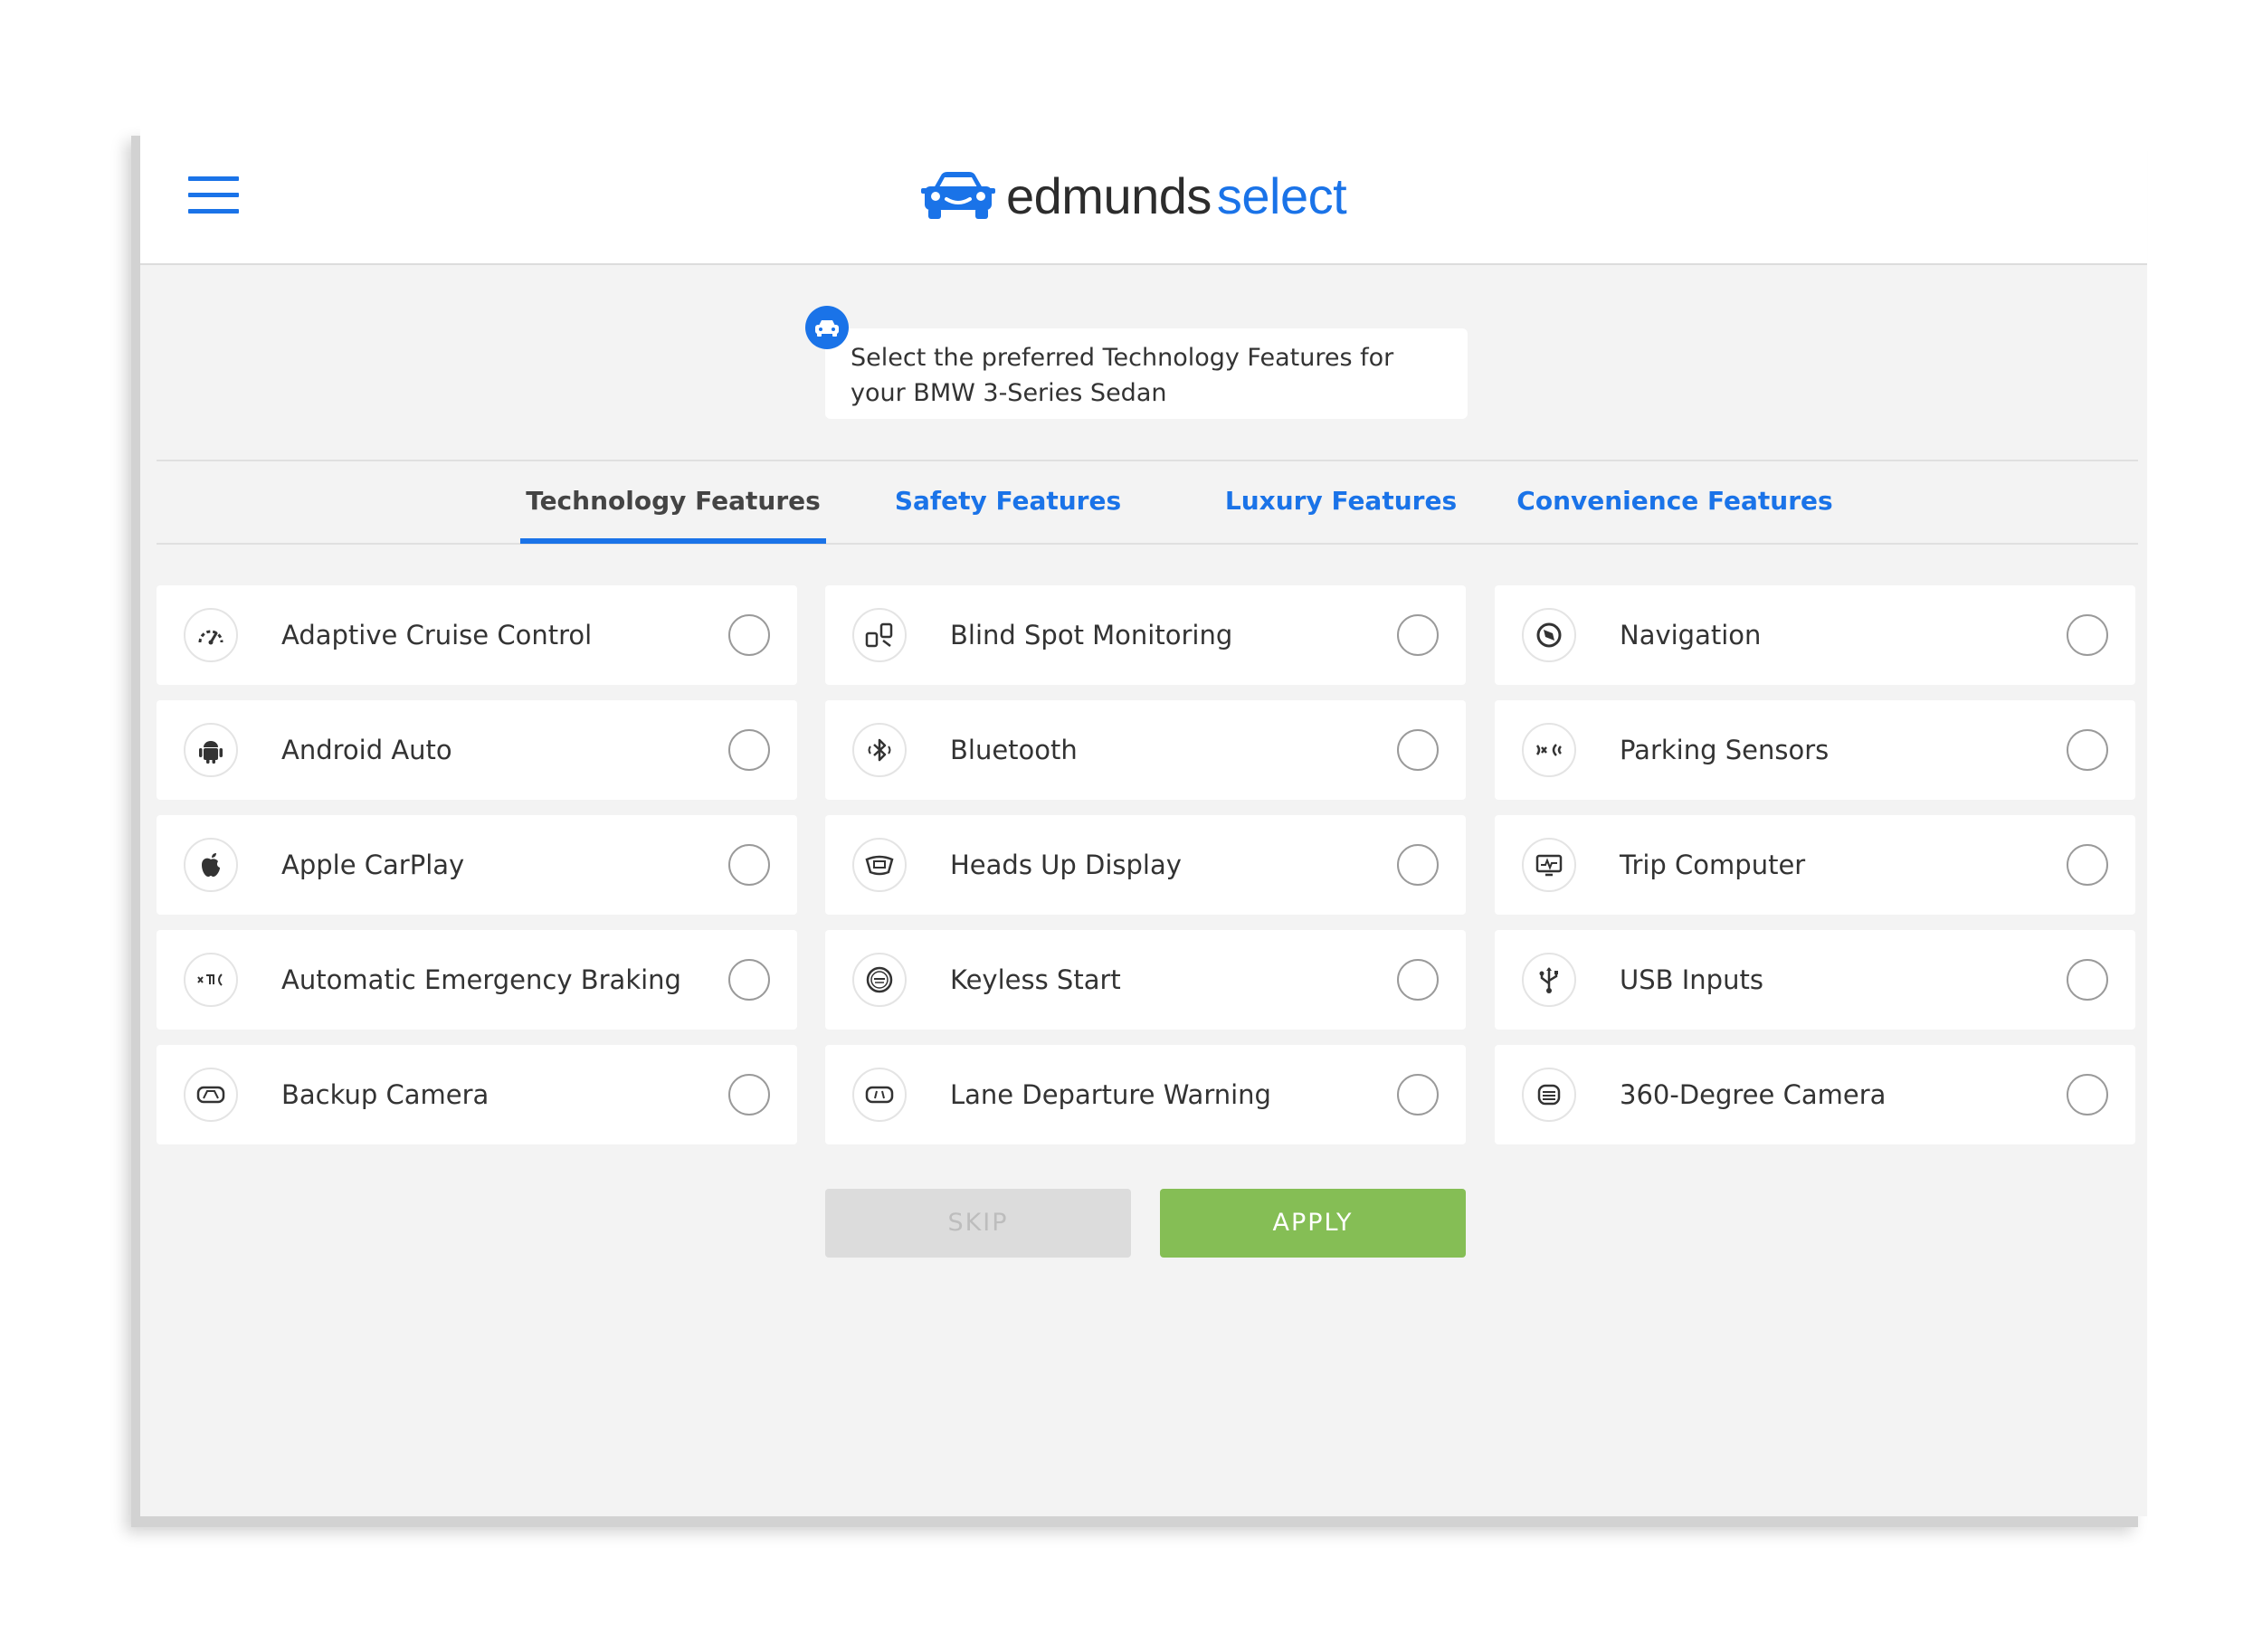 Image resolution: width=2262 pixels, height=1652 pixels. I want to click on edmunds-select-logo: edmunds select, so click(1134, 195).